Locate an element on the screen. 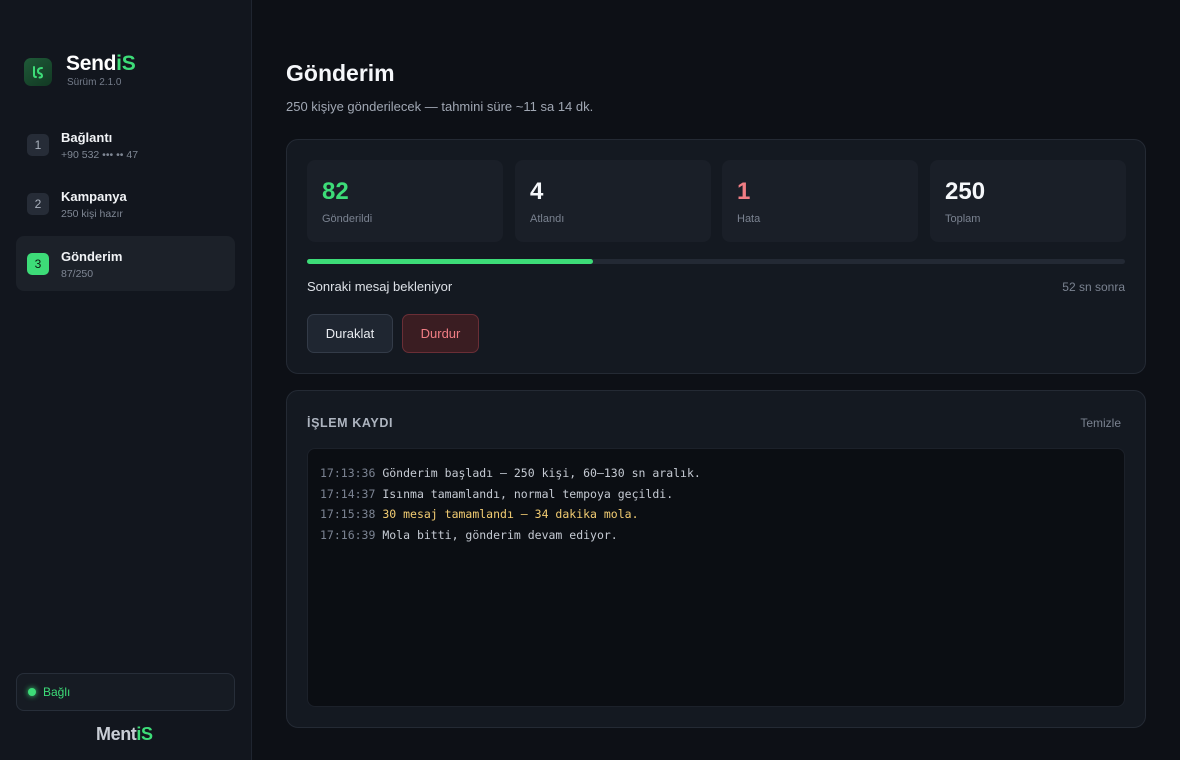 The image size is (1180, 760). footer-logo: MentiS is located at coordinates (124, 734).